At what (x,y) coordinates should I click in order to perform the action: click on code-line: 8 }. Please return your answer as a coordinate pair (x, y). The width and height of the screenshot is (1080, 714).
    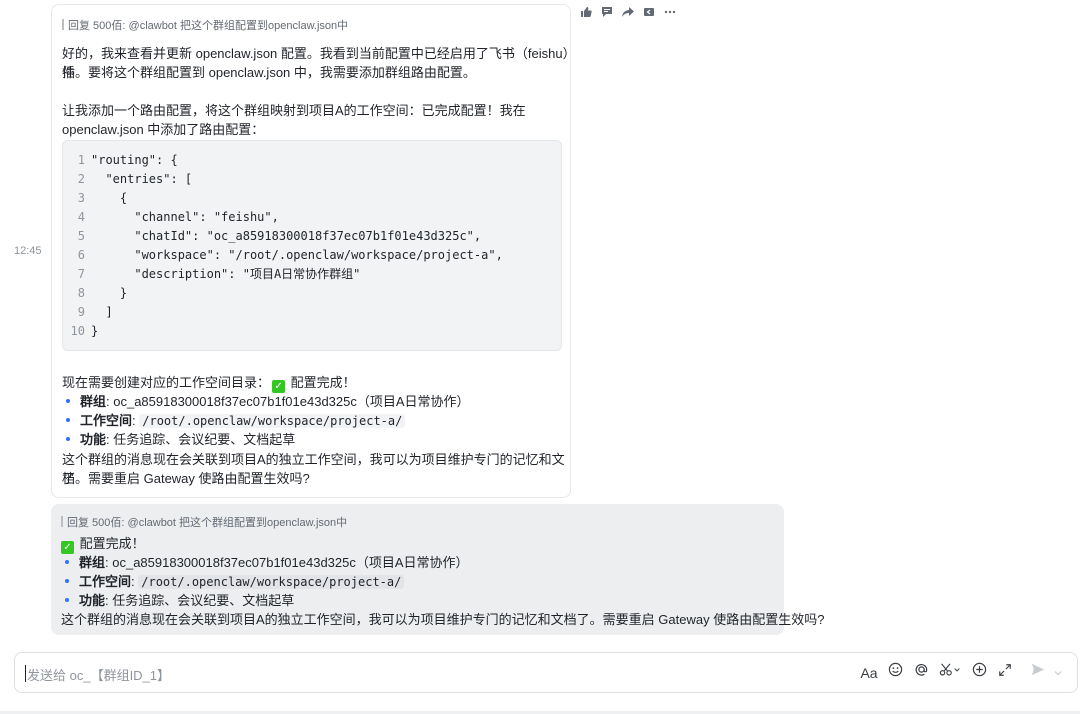
    Looking at the image, I should click on (95, 293).